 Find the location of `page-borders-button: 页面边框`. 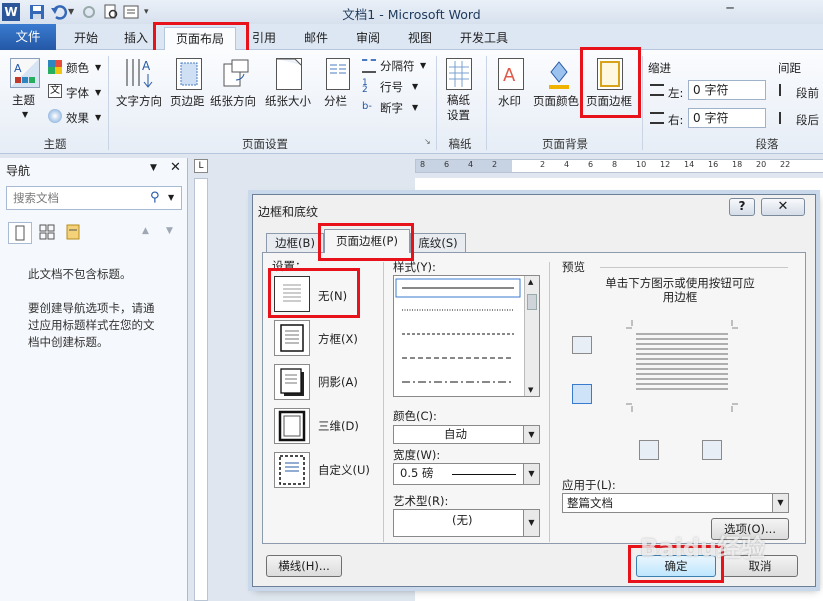

page-borders-button: 页面边框 is located at coordinates (609, 101).